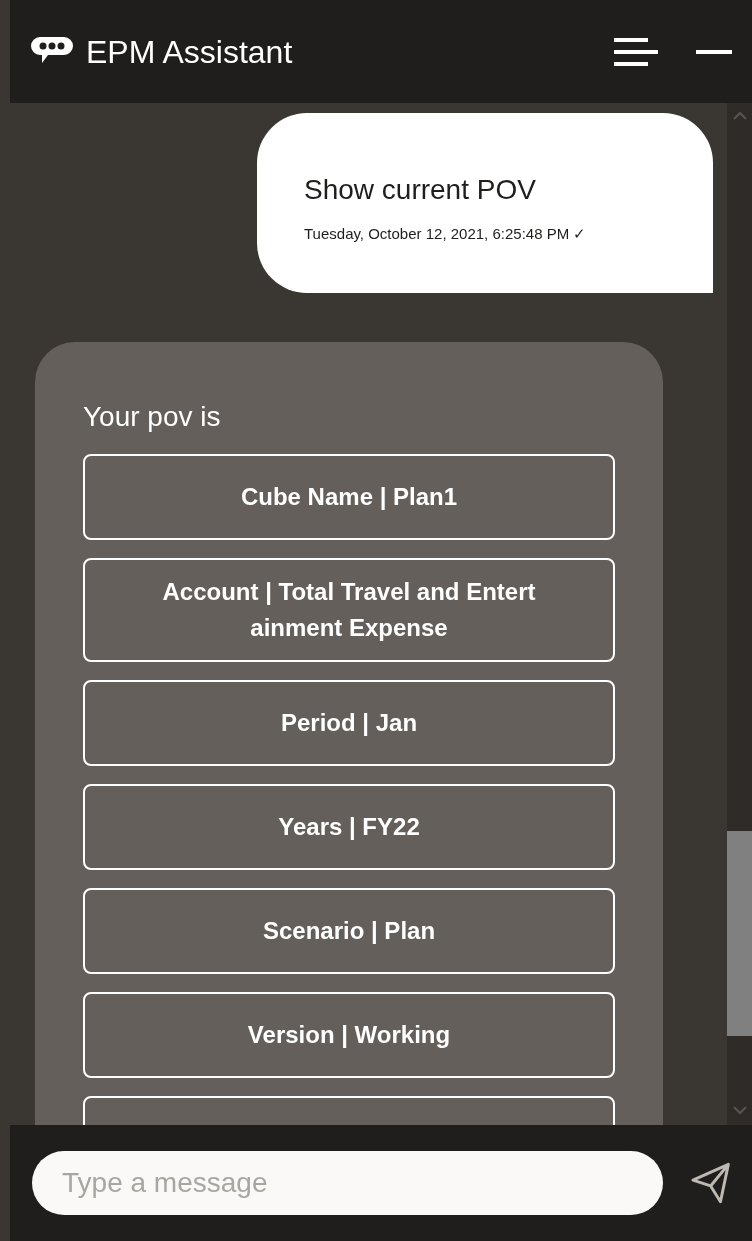 This screenshot has height=1241, width=752. Describe the element at coordinates (349, 497) in the screenshot. I see `pov-option-button: Cube Name | Plan1` at that location.